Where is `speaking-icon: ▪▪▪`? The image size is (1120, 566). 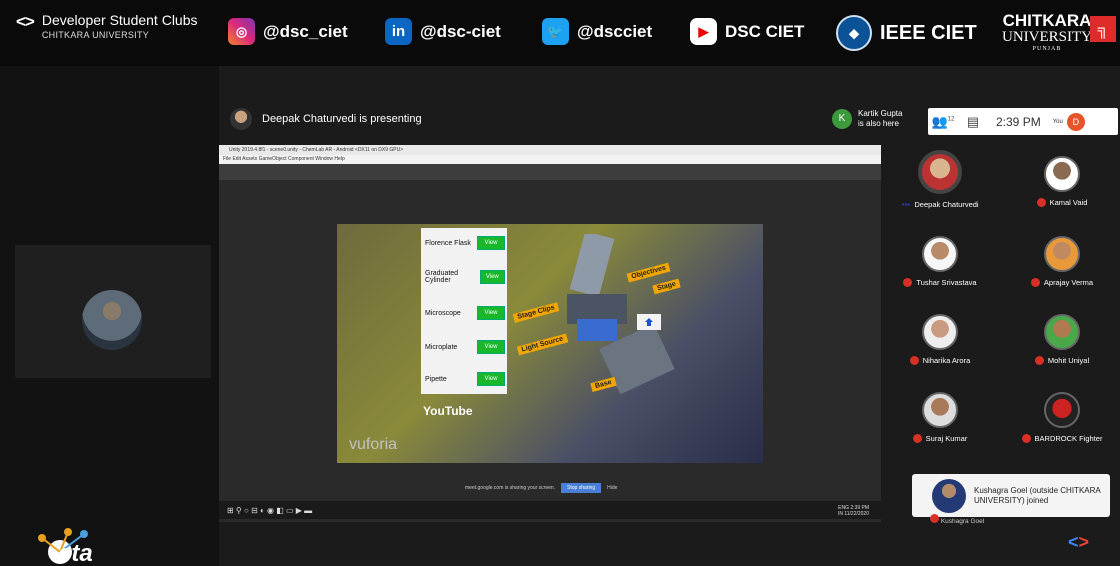
speaking-icon: ▪▪▪ is located at coordinates (906, 204).